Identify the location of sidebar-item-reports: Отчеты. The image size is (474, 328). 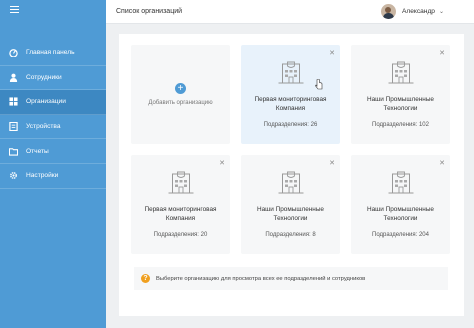
(53, 151).